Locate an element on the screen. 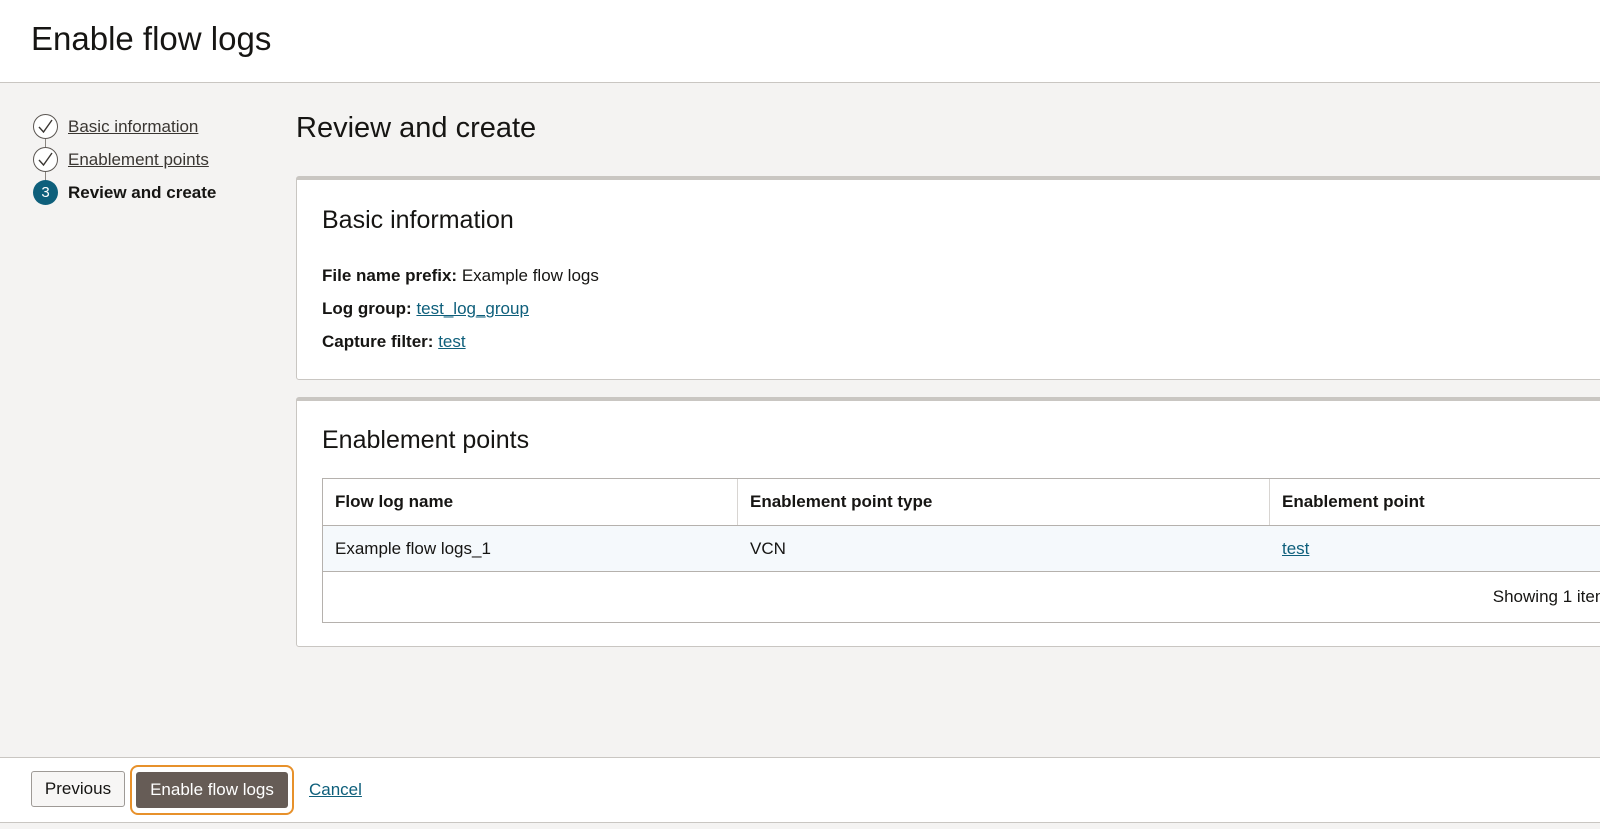 The width and height of the screenshot is (1600, 829). panel-title: Enablement points is located at coordinates (426, 440).